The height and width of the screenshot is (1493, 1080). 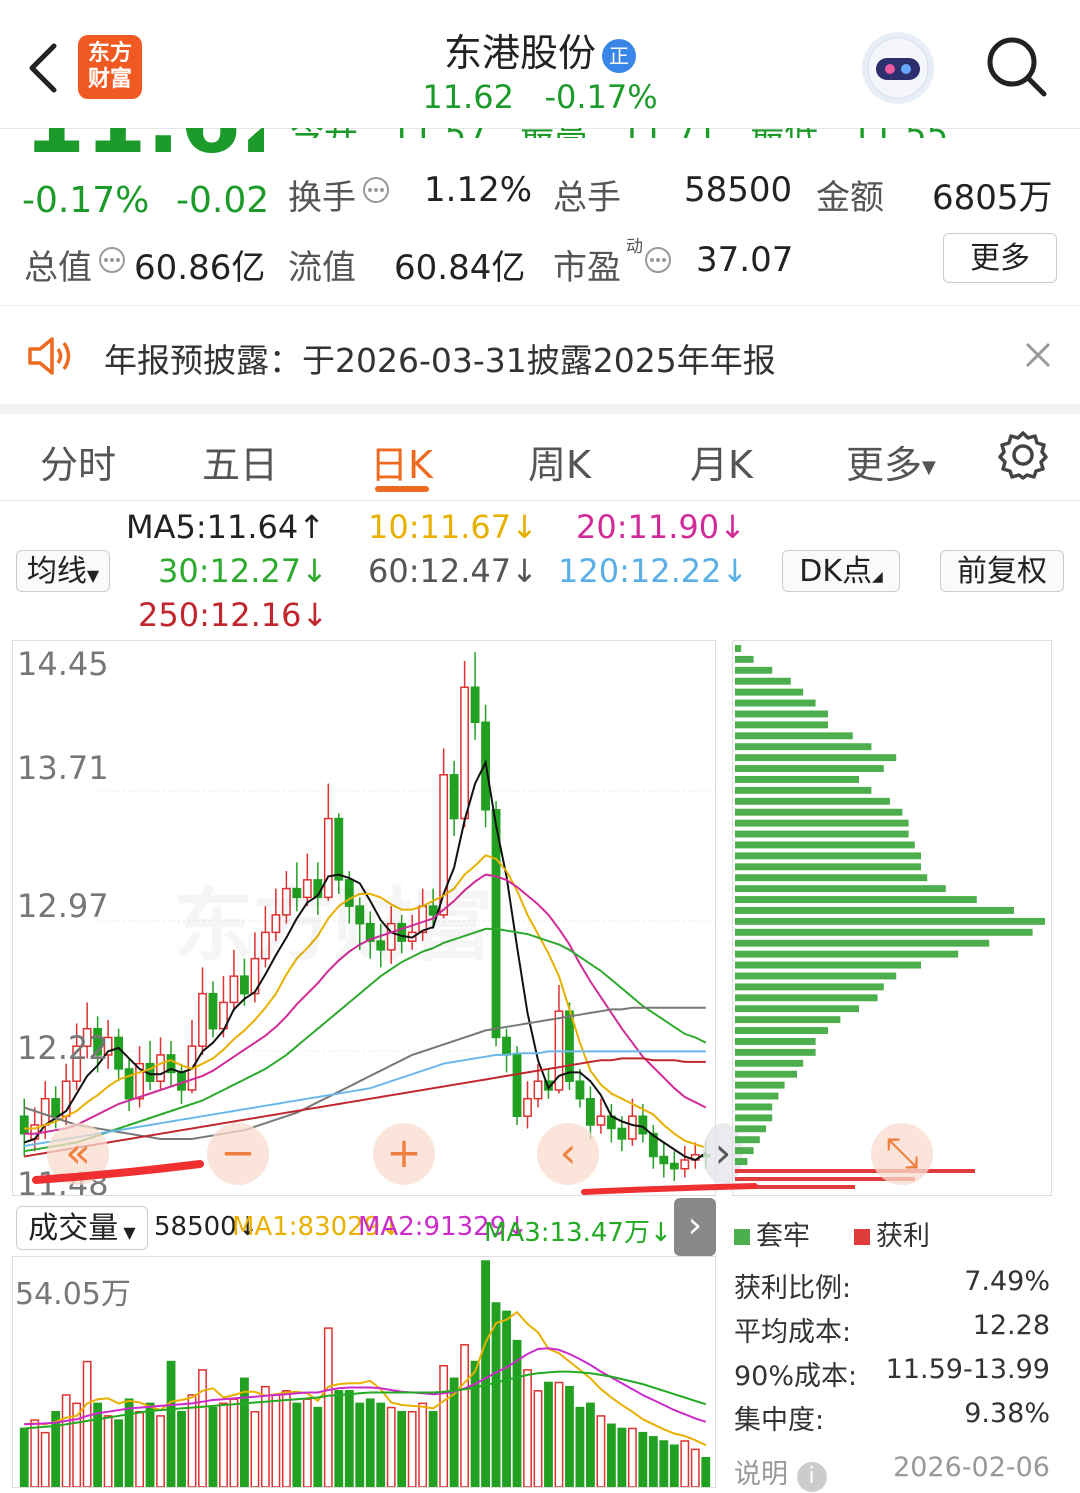 What do you see at coordinates (841, 571) in the screenshot?
I see `dk-point-button: DK点◢` at bounding box center [841, 571].